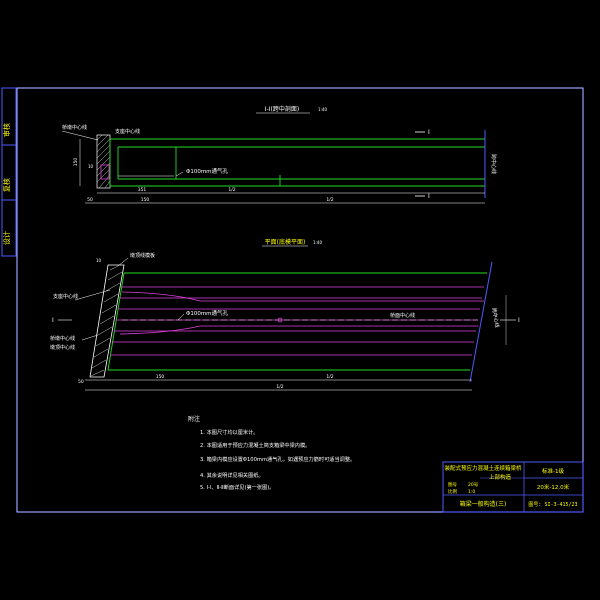 The width and height of the screenshot is (600, 600). What do you see at coordinates (142, 255) in the screenshot?
I see `plan-top-right-label: 墩顶线模板` at bounding box center [142, 255].